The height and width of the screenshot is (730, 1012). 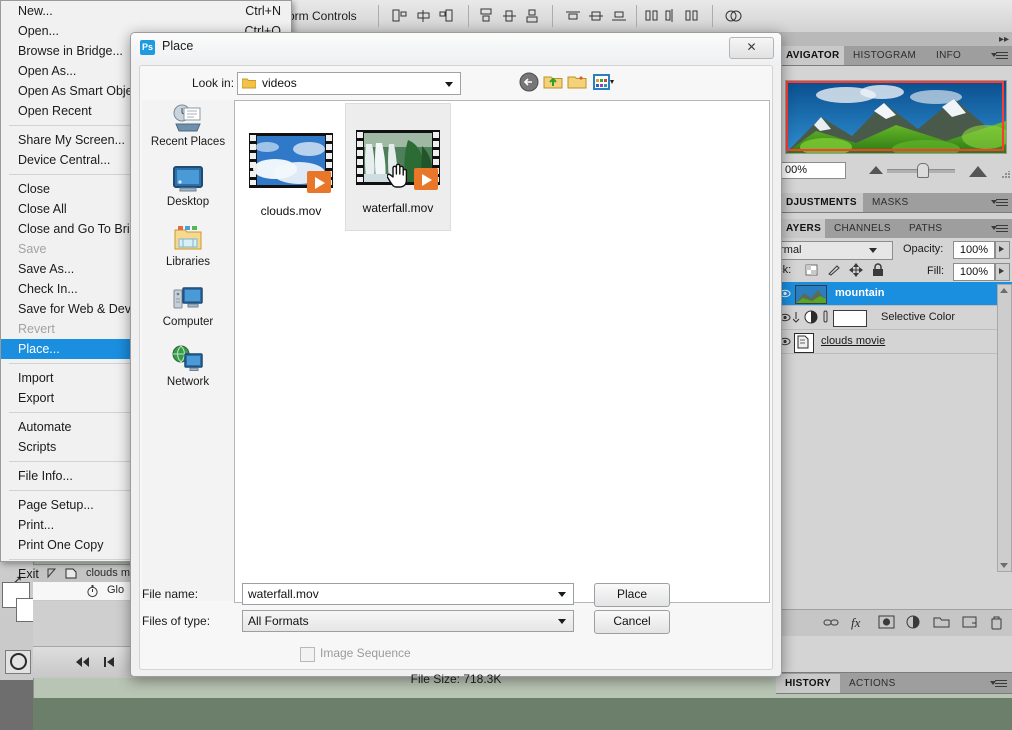 What do you see at coordinates (1004, 565) in the screenshot?
I see `scroll-down-arrow-icon` at bounding box center [1004, 565].